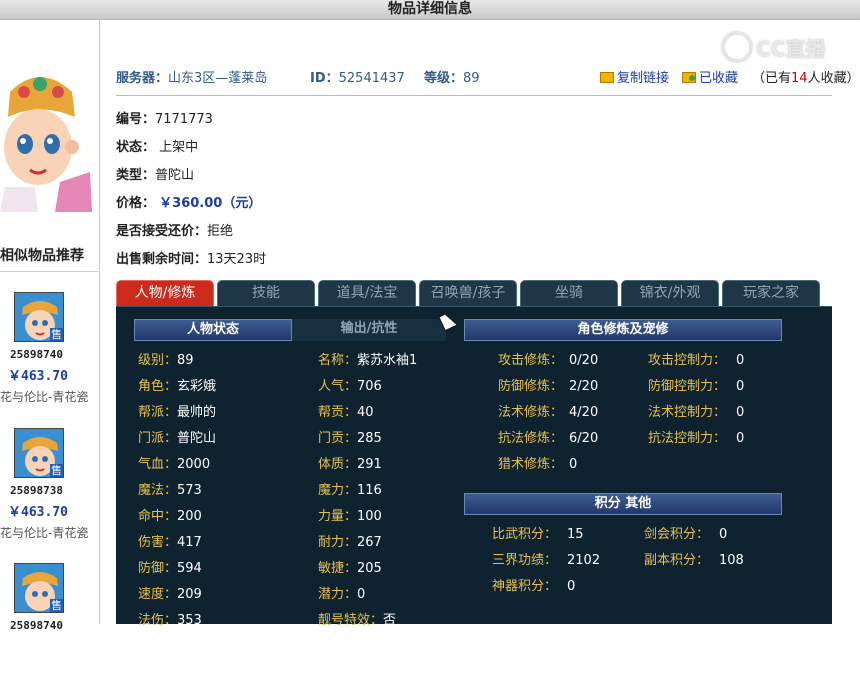  I want to click on stat-value: 2102, so click(584, 560).